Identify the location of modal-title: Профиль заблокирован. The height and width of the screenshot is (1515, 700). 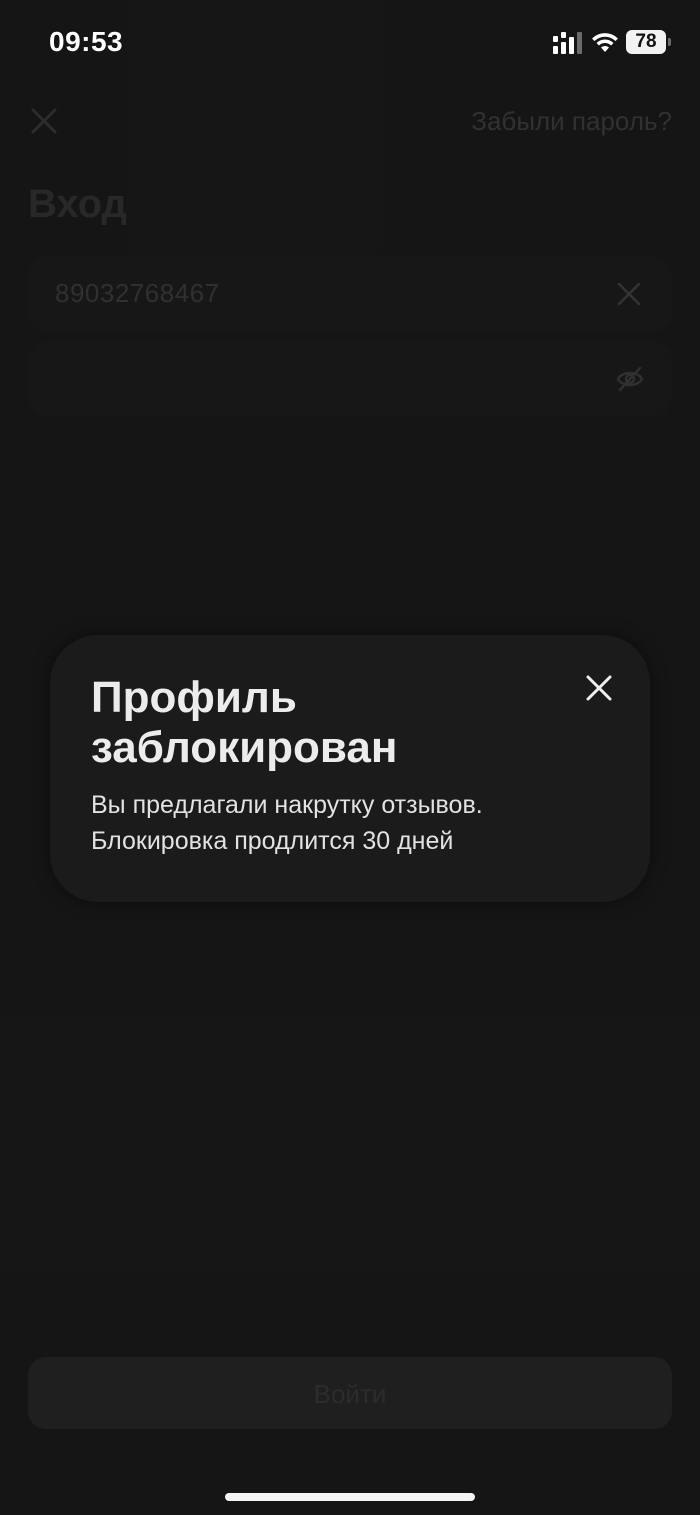
(244, 722).